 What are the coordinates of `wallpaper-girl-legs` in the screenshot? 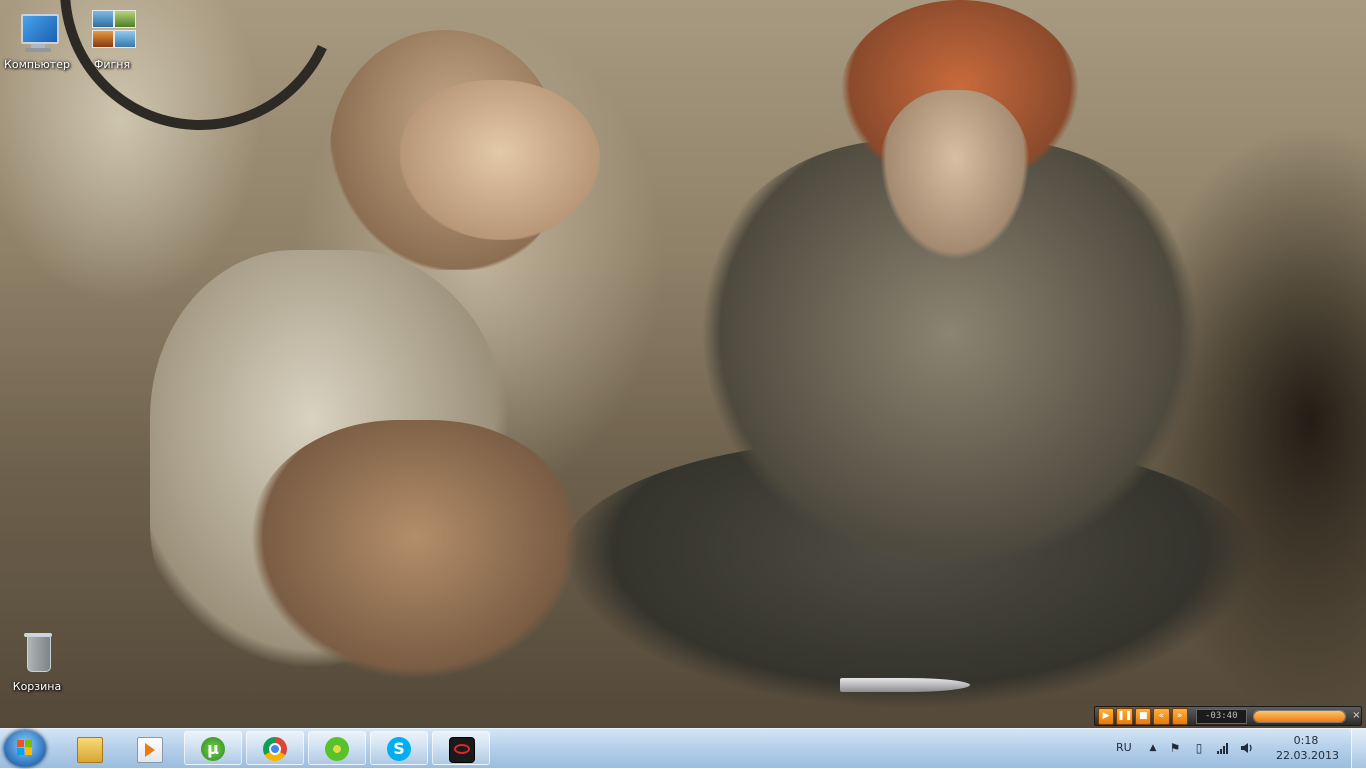 It's located at (415, 550).